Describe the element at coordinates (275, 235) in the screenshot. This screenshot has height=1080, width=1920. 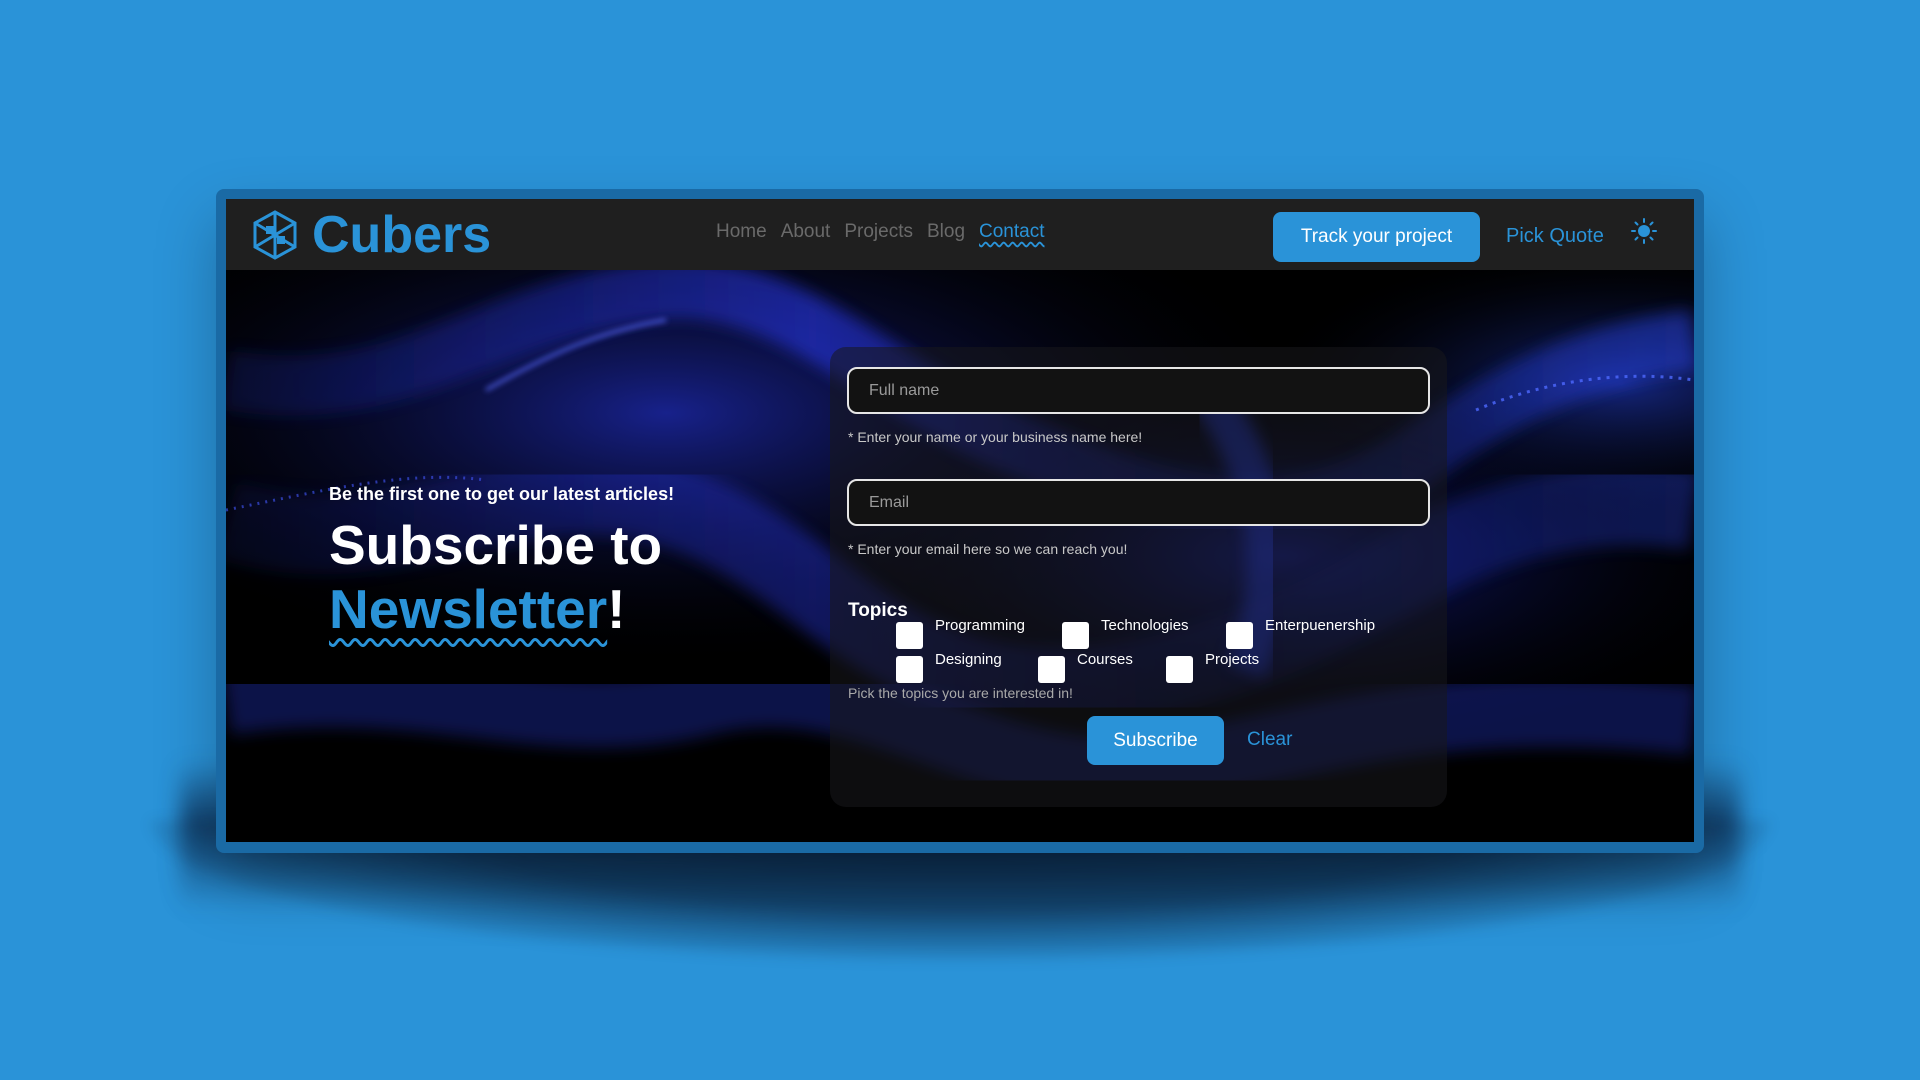
I see `cube-logo-icon` at that location.